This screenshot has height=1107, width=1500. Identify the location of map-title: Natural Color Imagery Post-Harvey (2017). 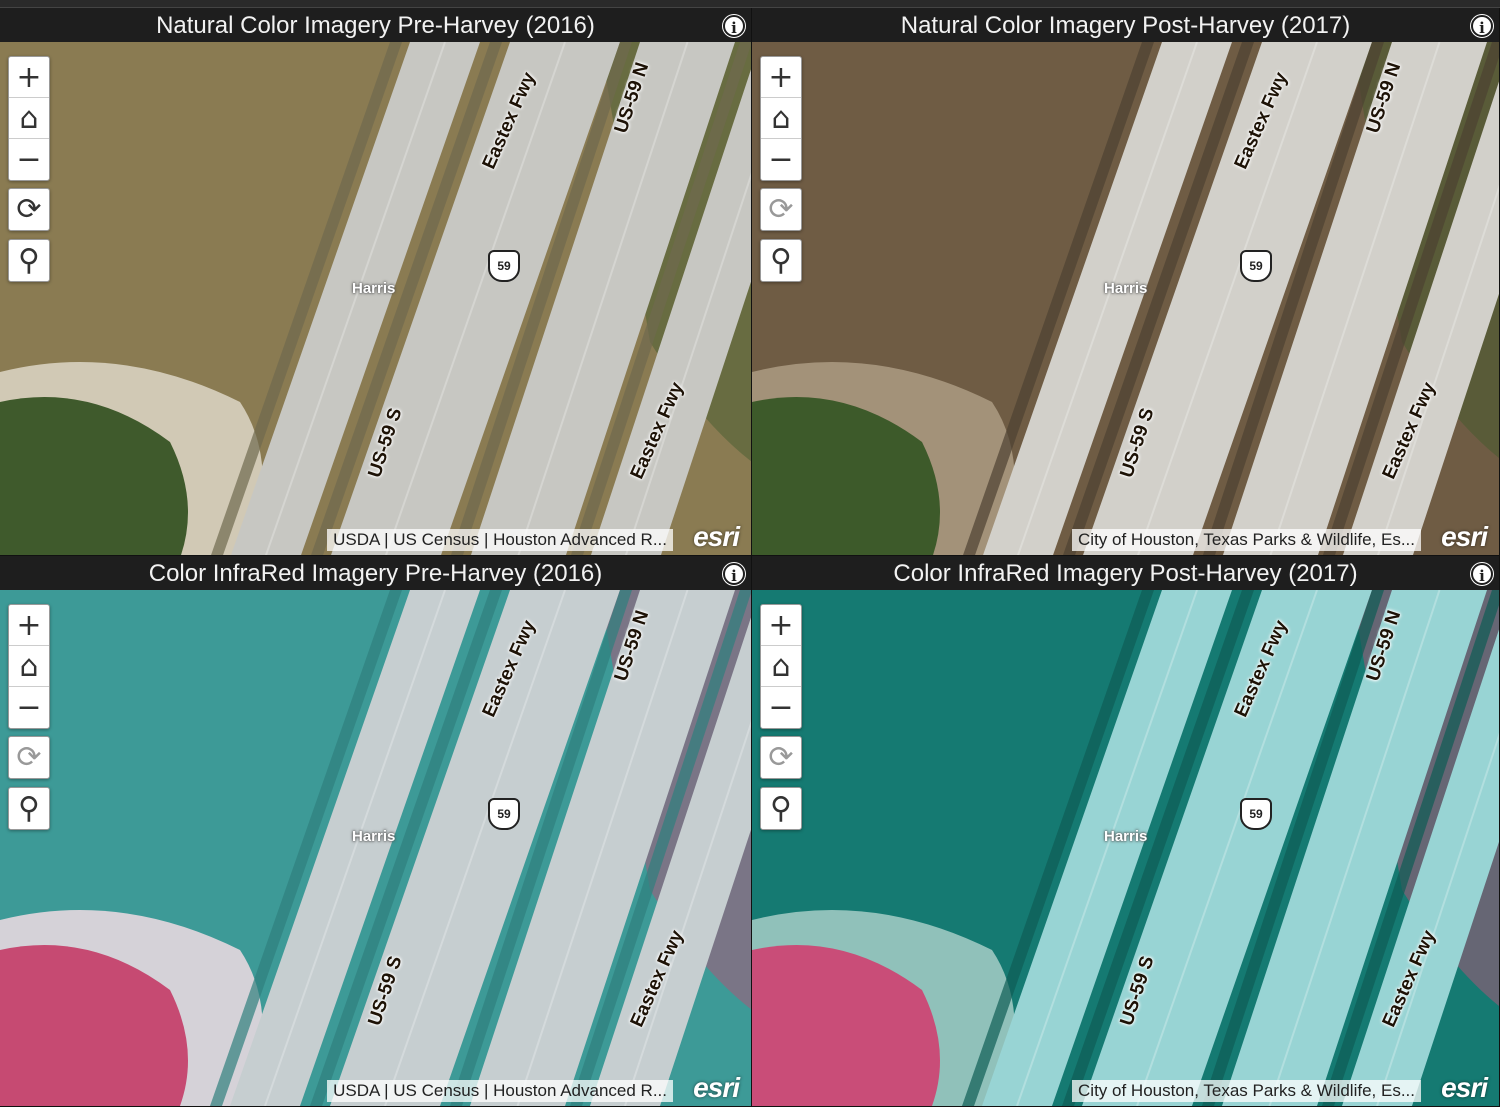
(1125, 25).